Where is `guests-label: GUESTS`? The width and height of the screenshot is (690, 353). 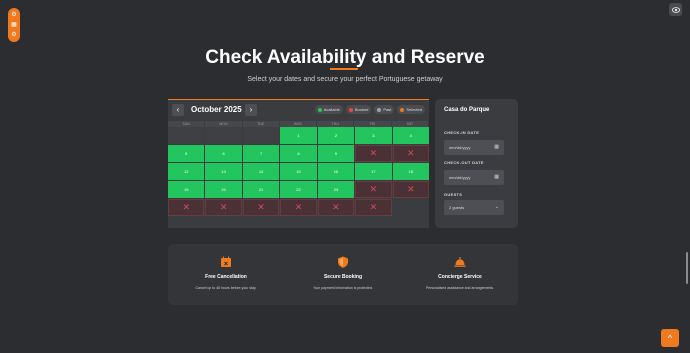
guests-label: GUESTS is located at coordinates (453, 194).